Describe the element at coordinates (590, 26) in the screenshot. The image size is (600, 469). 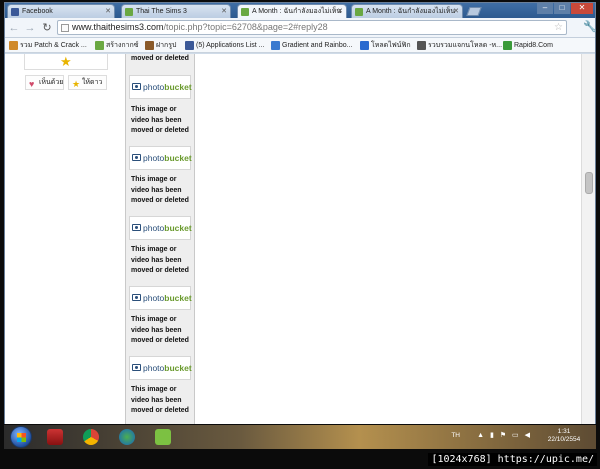
I see `wrench-icon: 🔧` at that location.